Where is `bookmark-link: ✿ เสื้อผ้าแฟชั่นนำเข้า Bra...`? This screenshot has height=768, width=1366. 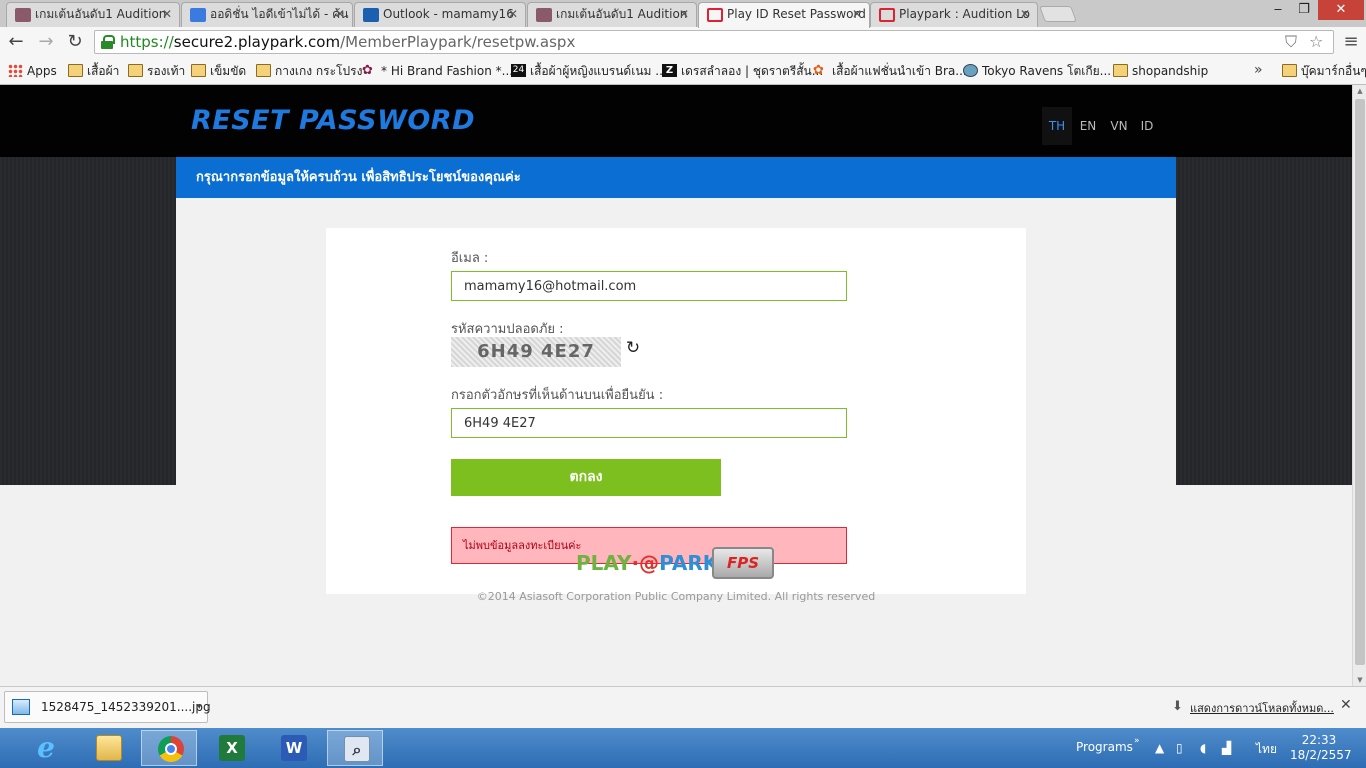 bookmark-link: ✿ เสื้อผ้าแฟชั่นนำเข้า Bra... is located at coordinates (890, 71).